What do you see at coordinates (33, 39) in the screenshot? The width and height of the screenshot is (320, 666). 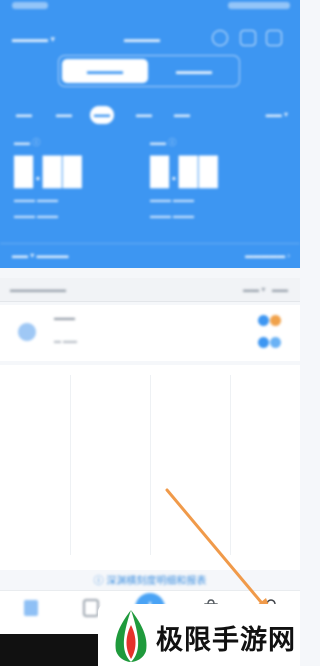 I see `account-name: ▬▬▬▬ ▾` at bounding box center [33, 39].